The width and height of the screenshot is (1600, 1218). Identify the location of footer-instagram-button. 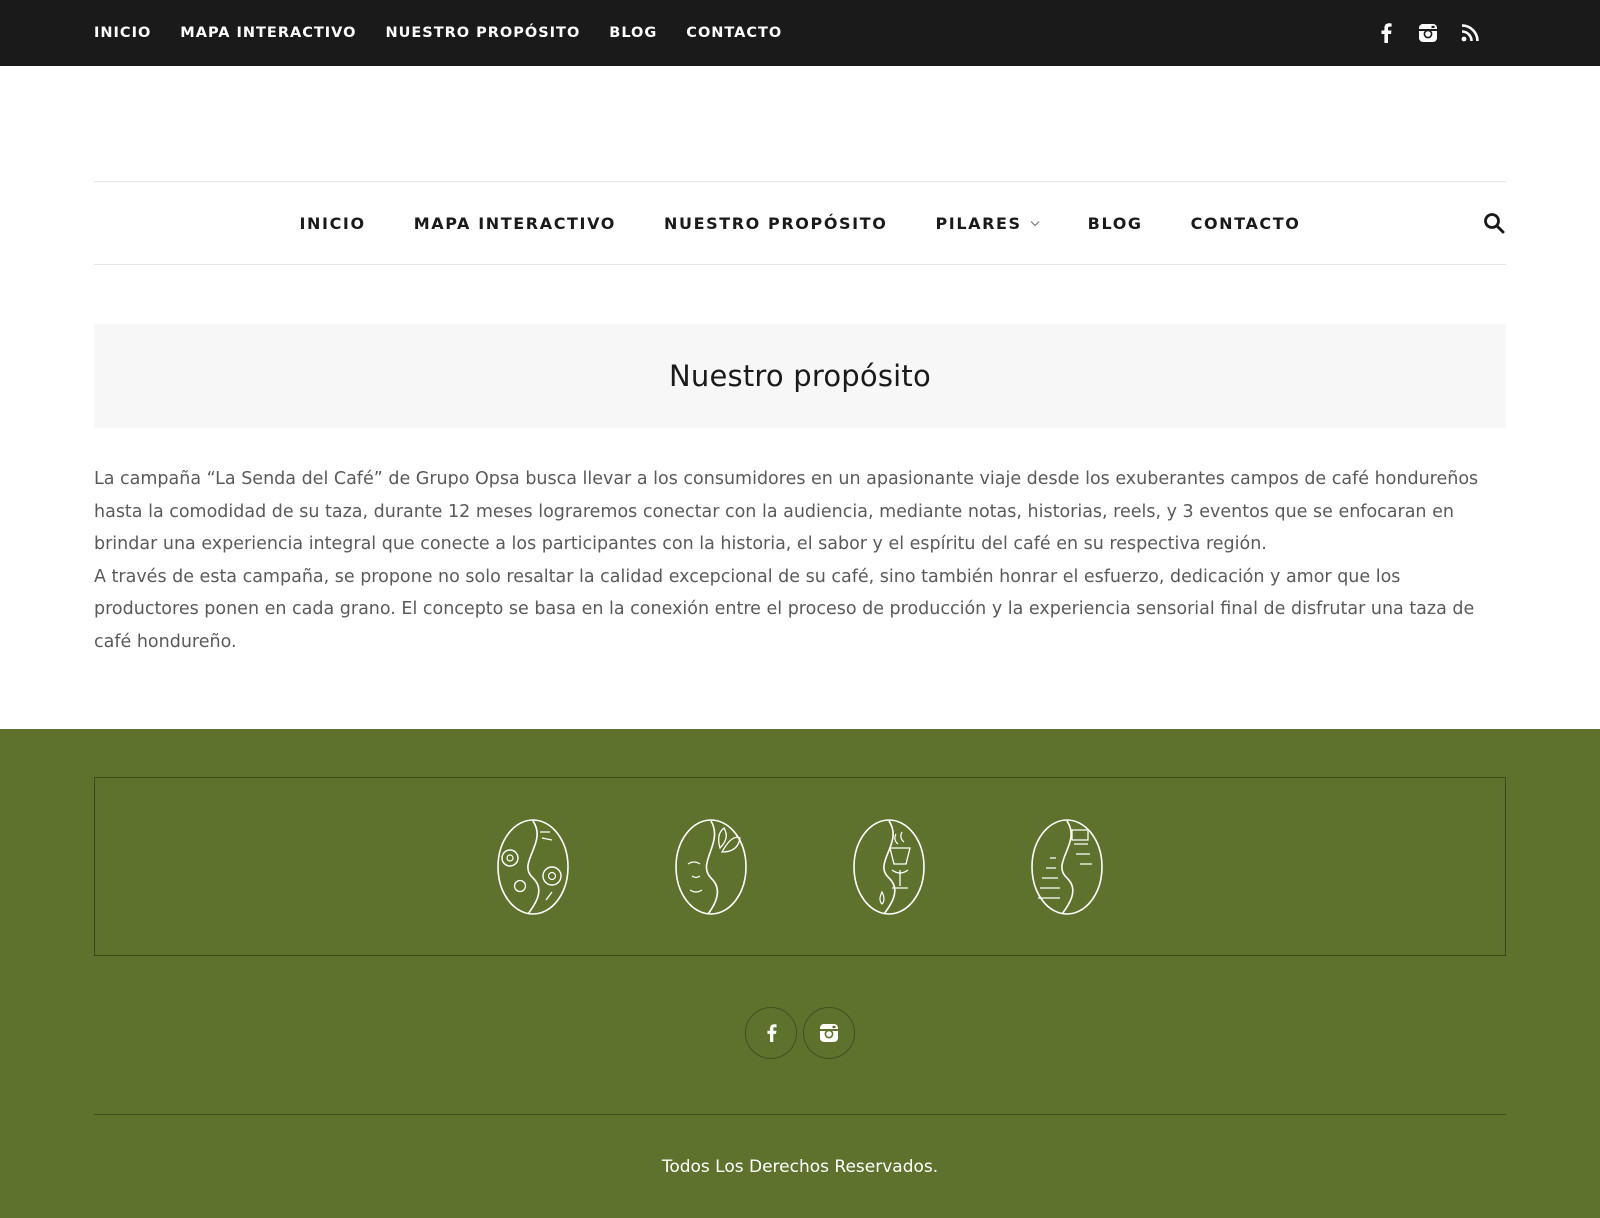
(829, 1033).